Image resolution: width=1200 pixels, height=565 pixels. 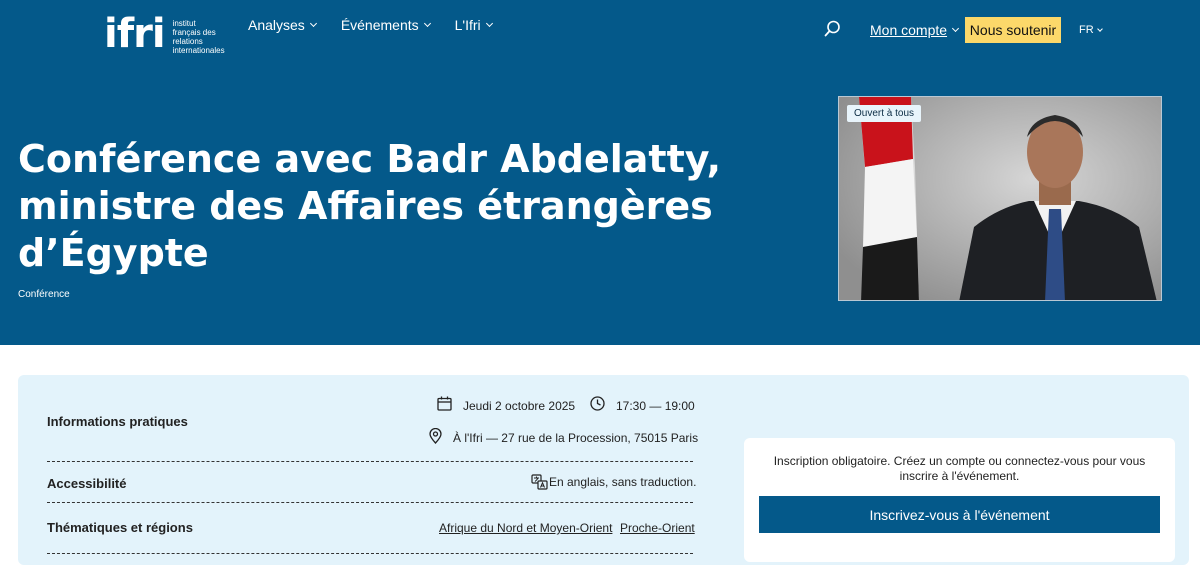 I want to click on nav-item-analyses: Analyses, so click(x=282, y=25).